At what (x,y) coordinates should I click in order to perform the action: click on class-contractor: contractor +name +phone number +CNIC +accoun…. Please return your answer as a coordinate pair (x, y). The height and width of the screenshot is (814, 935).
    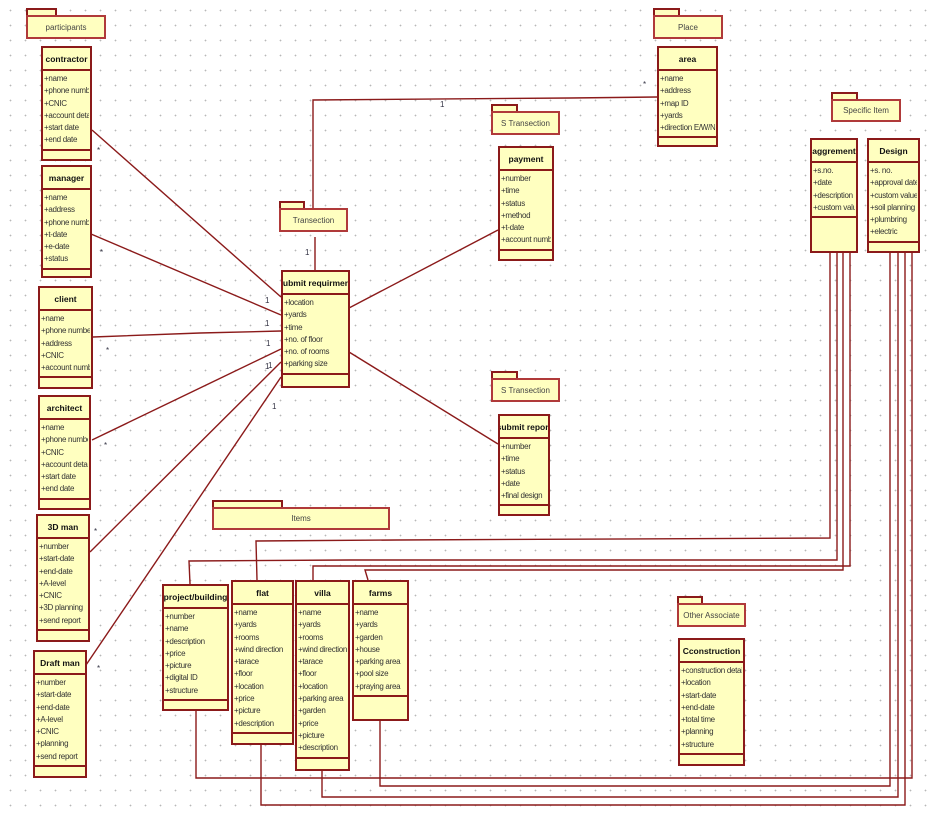
    Looking at the image, I should click on (66, 103).